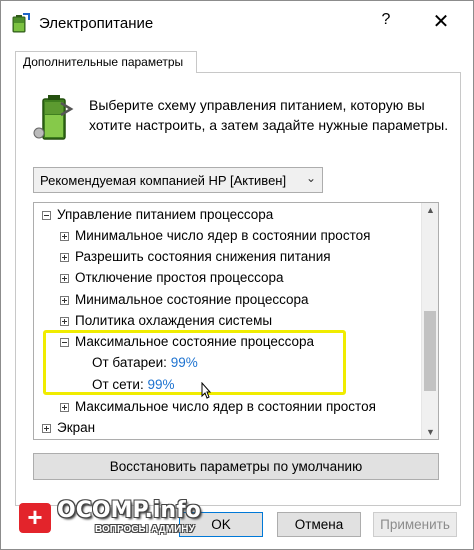 The height and width of the screenshot is (550, 474). I want to click on help-button: ?, so click(386, 20).